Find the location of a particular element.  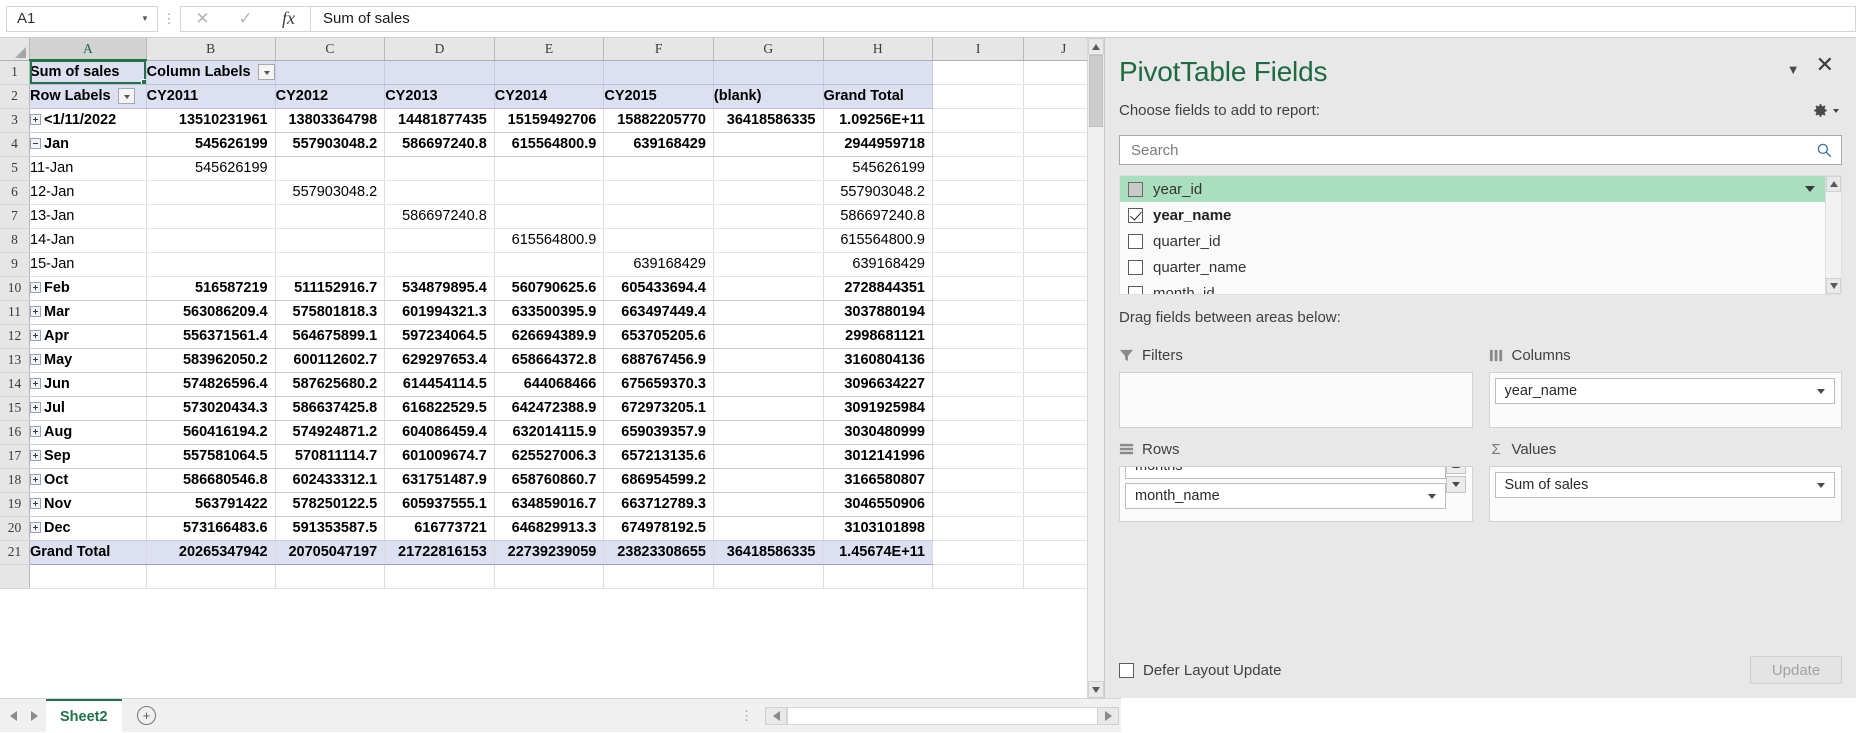

row-header-10: 10 is located at coordinates (15, 288).